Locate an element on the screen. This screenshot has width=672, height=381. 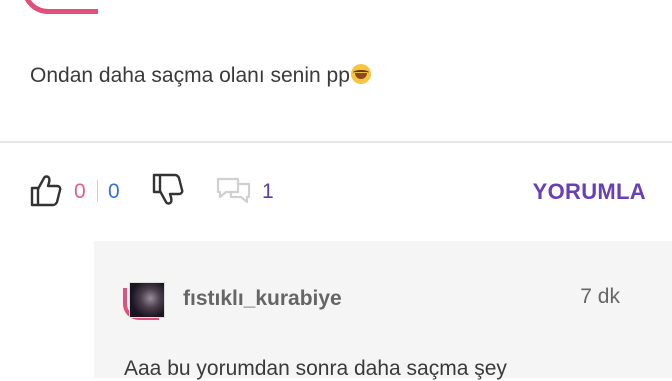
speech-bubbles-icon is located at coordinates (234, 192).